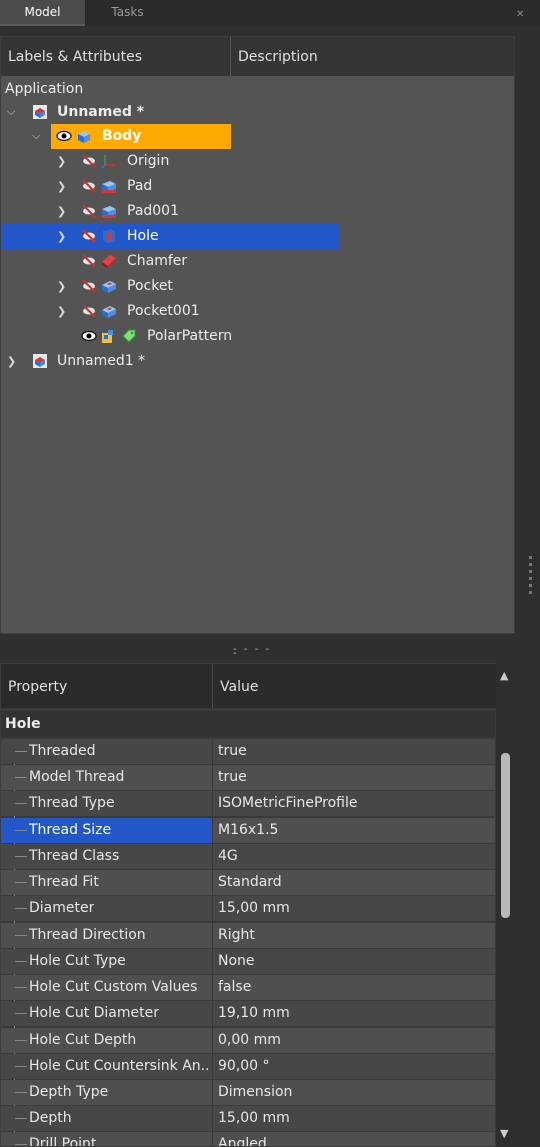 Image resolution: width=540 pixels, height=1147 pixels. Describe the element at coordinates (257, 286) in the screenshot. I see `tree-item-pocket: ❯ Pocket` at that location.